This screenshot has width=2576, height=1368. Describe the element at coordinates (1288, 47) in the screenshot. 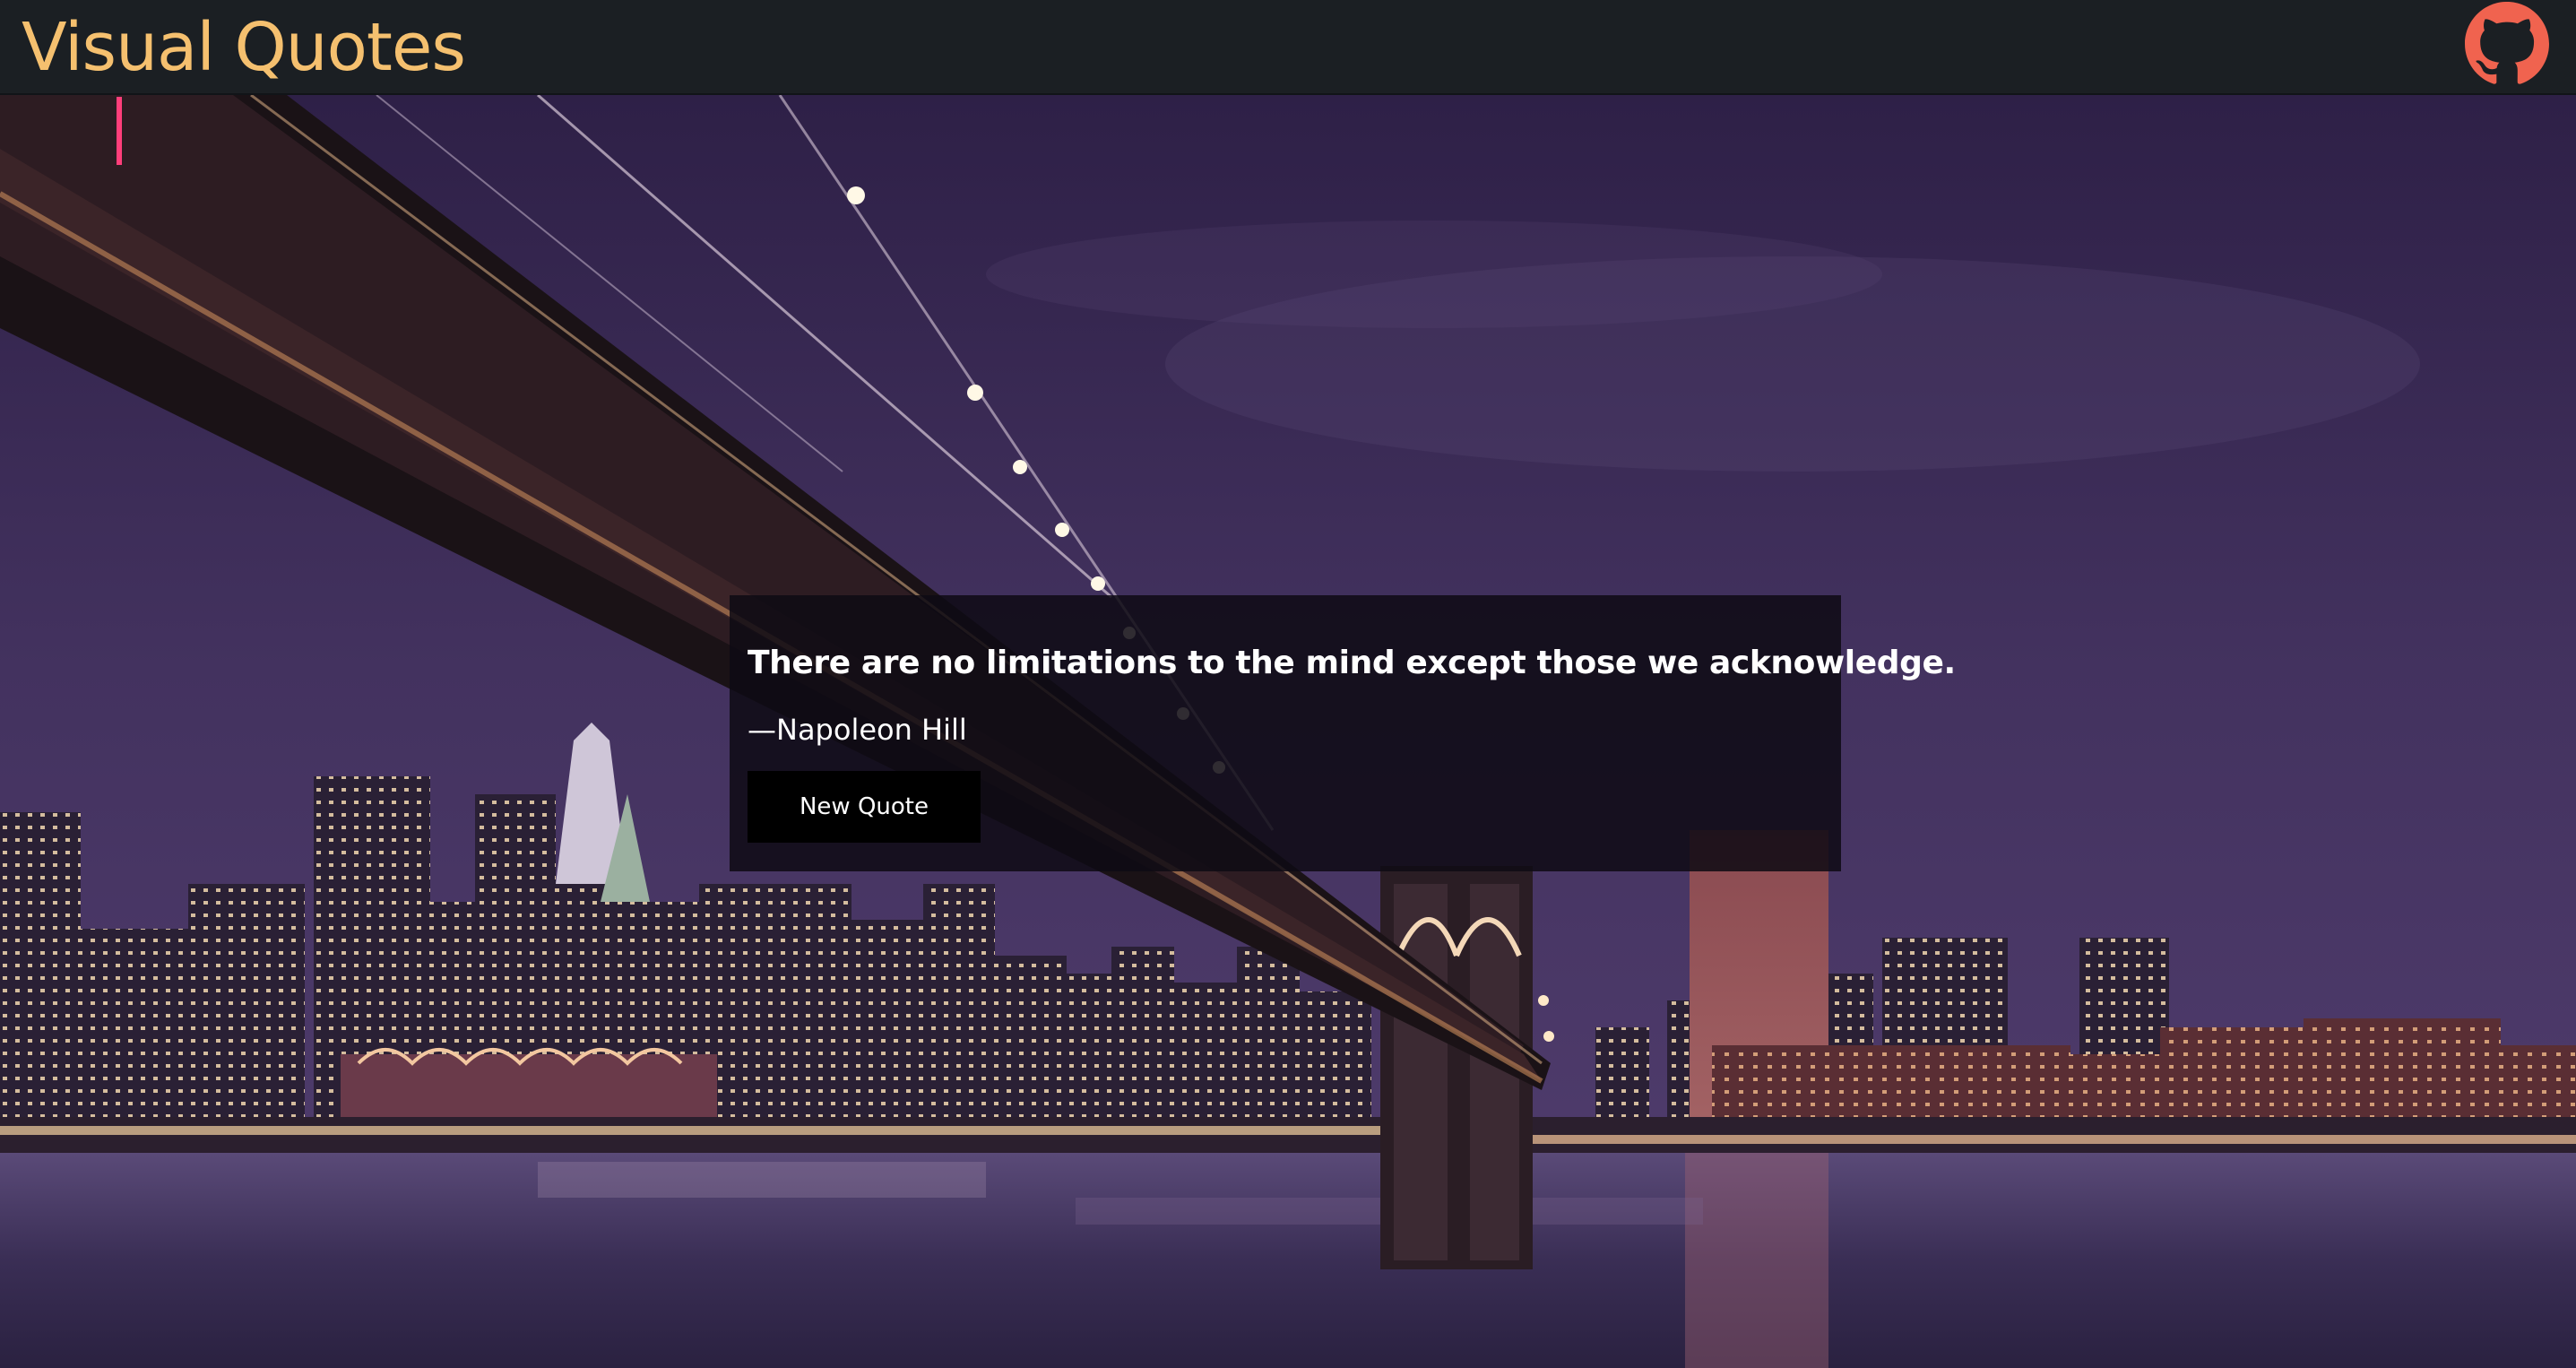

I see `top-bar: Visual Quotes` at that location.